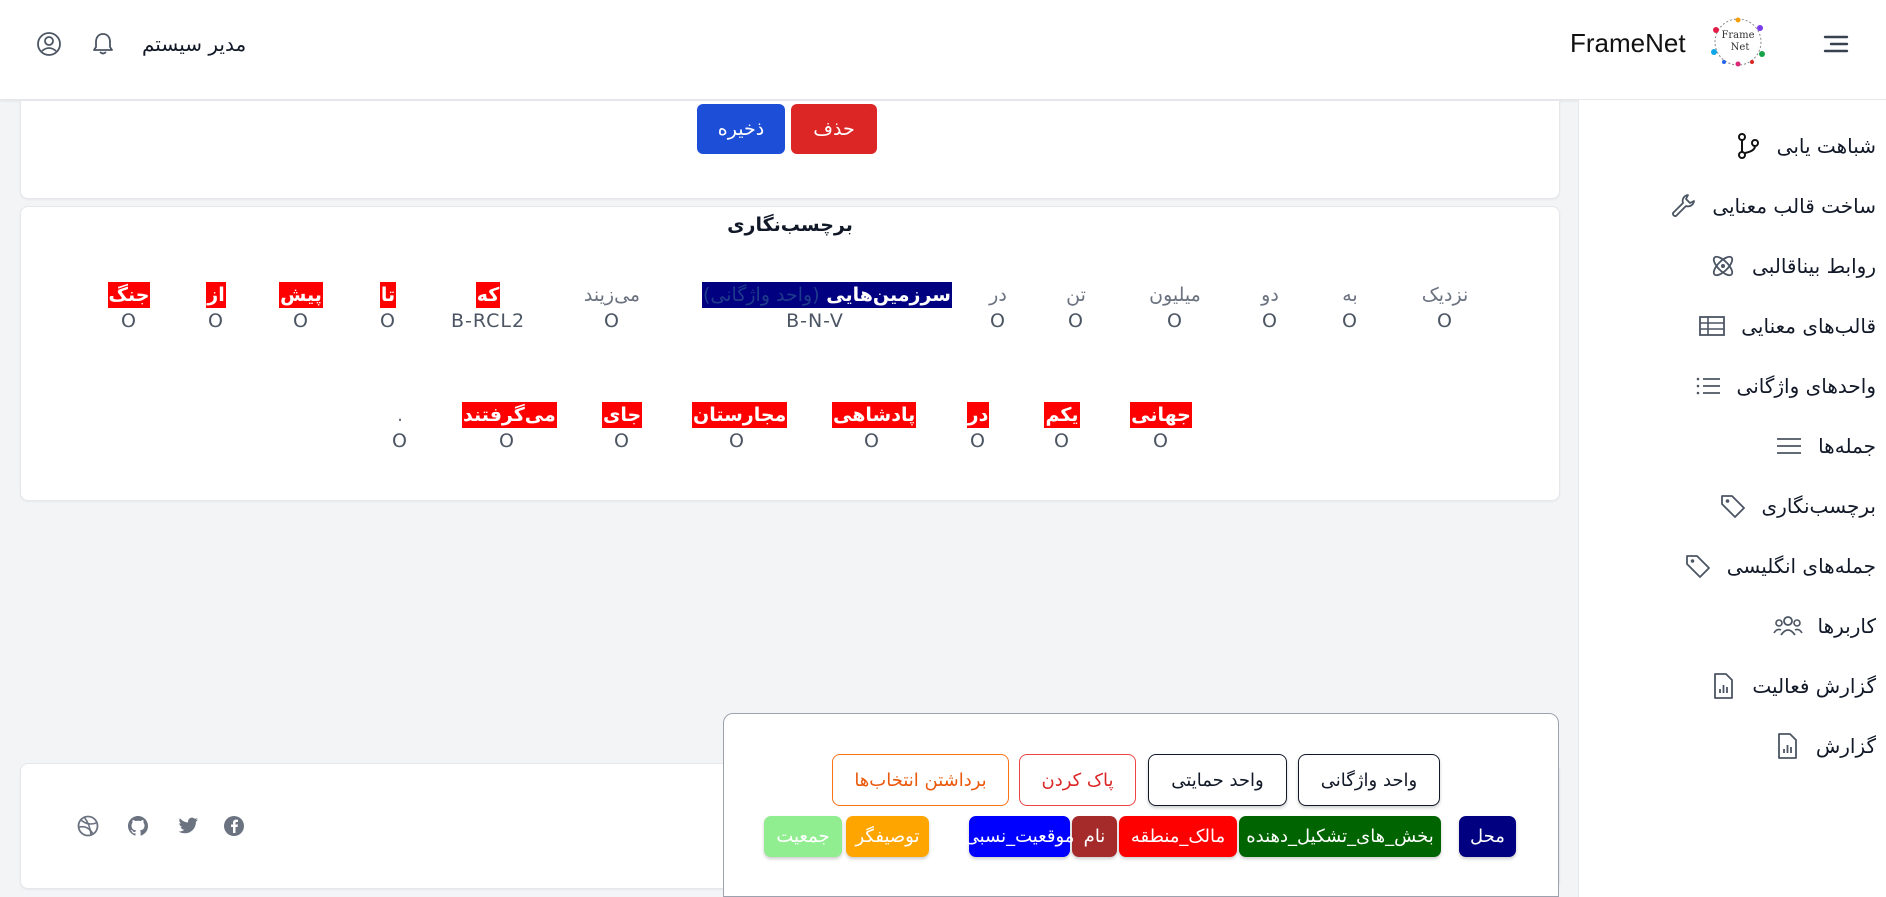 The height and width of the screenshot is (897, 1886). I want to click on sidebar-item-english-sentences: جمله‌های انگلیسی, so click(1779, 566).